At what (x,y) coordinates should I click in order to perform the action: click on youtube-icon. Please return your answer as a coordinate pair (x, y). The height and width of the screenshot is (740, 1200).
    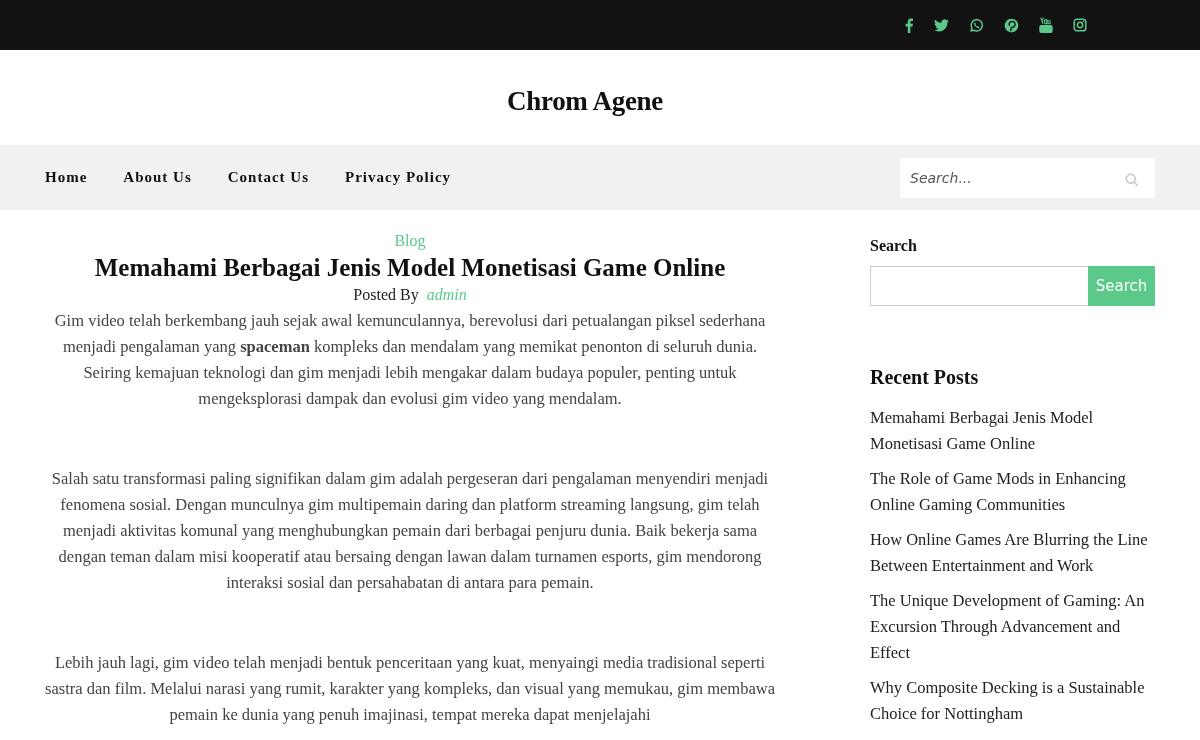
    Looking at the image, I should click on (1046, 25).